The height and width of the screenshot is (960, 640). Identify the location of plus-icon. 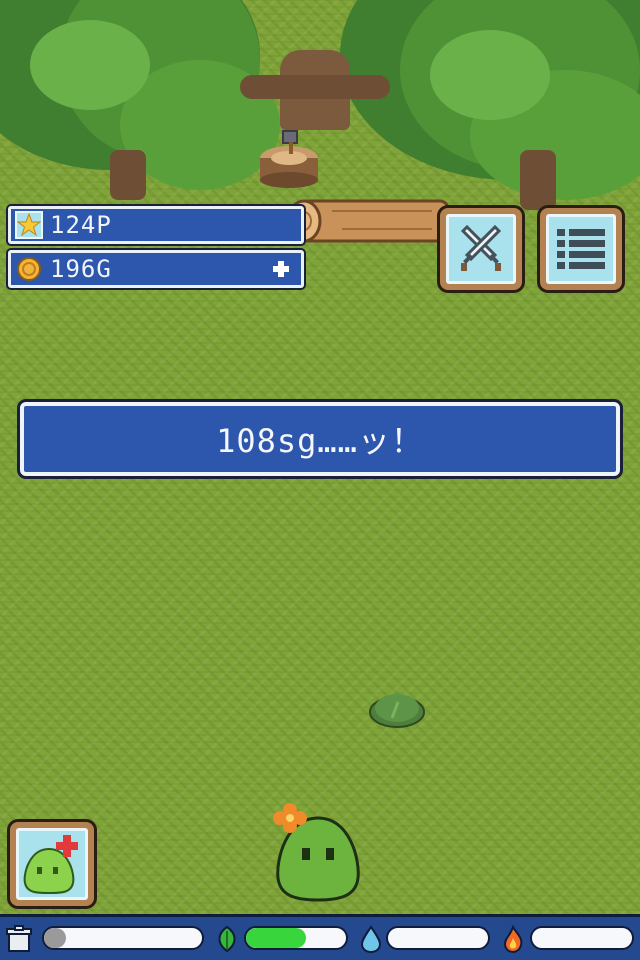
(281, 269).